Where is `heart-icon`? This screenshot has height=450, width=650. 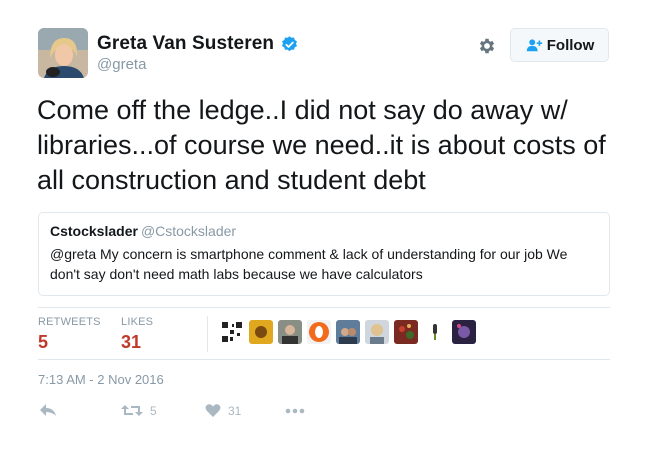 heart-icon is located at coordinates (213, 410).